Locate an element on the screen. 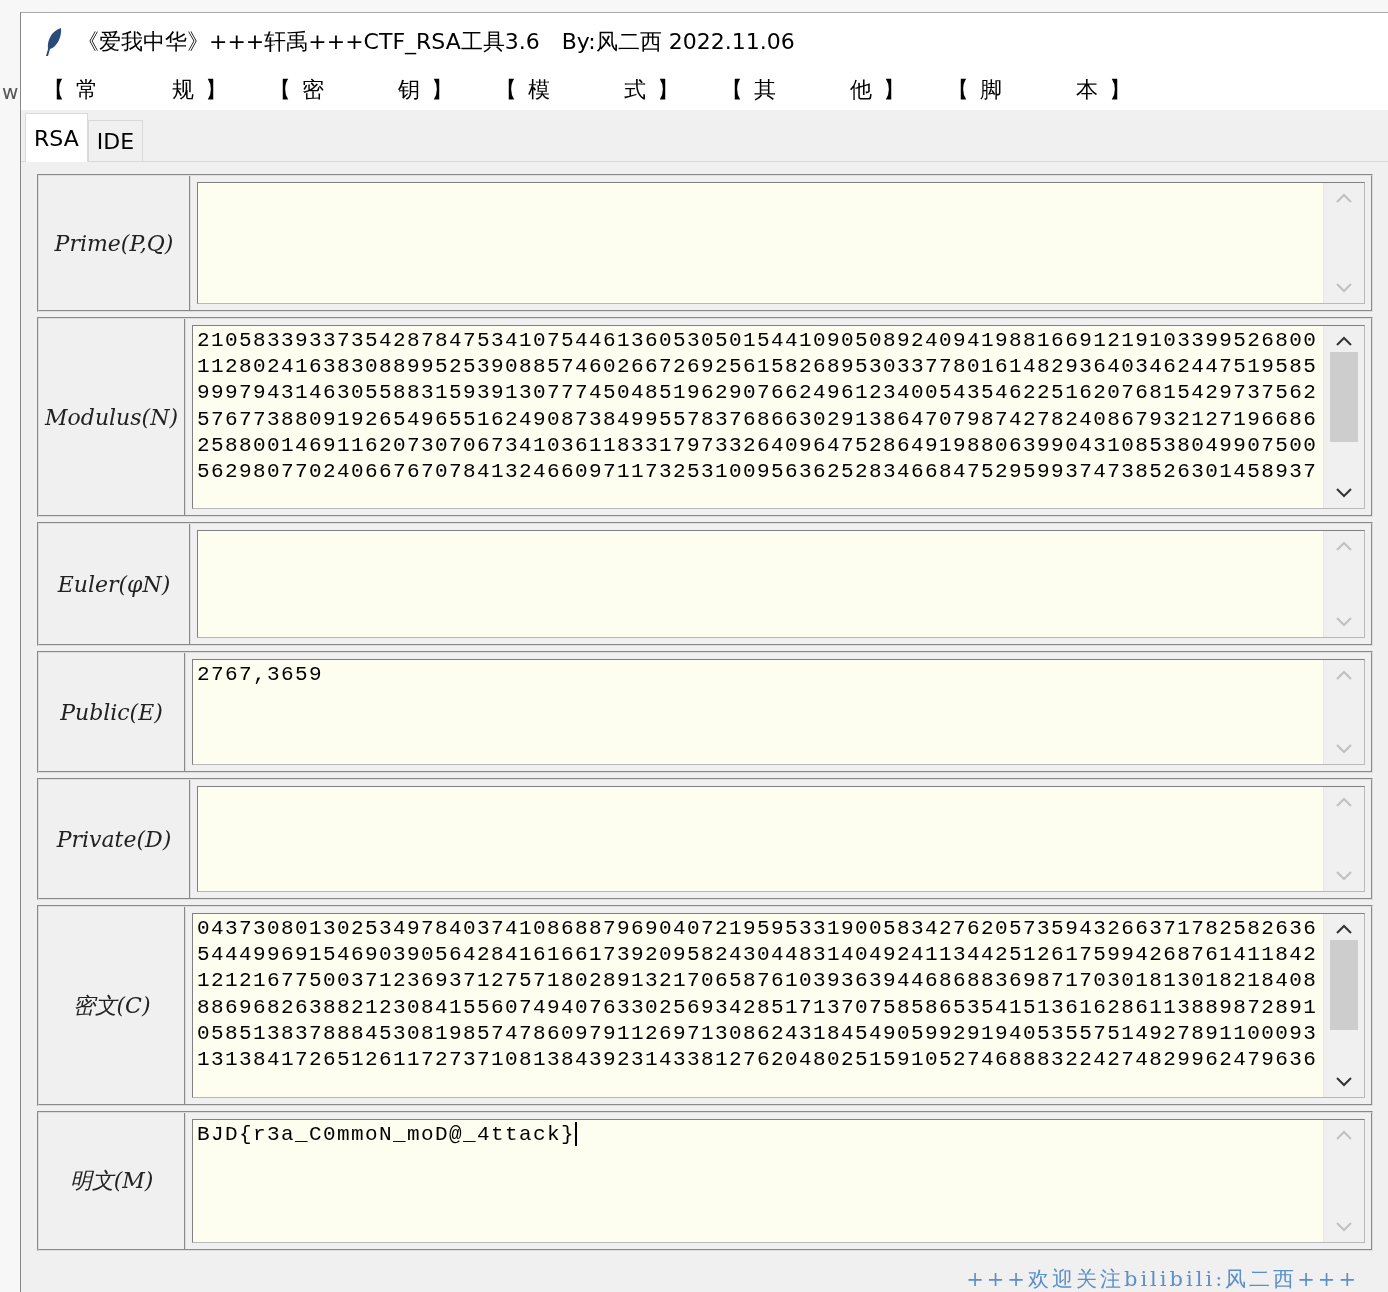 The height and width of the screenshot is (1292, 1388). background-text: w is located at coordinates (11, 92).